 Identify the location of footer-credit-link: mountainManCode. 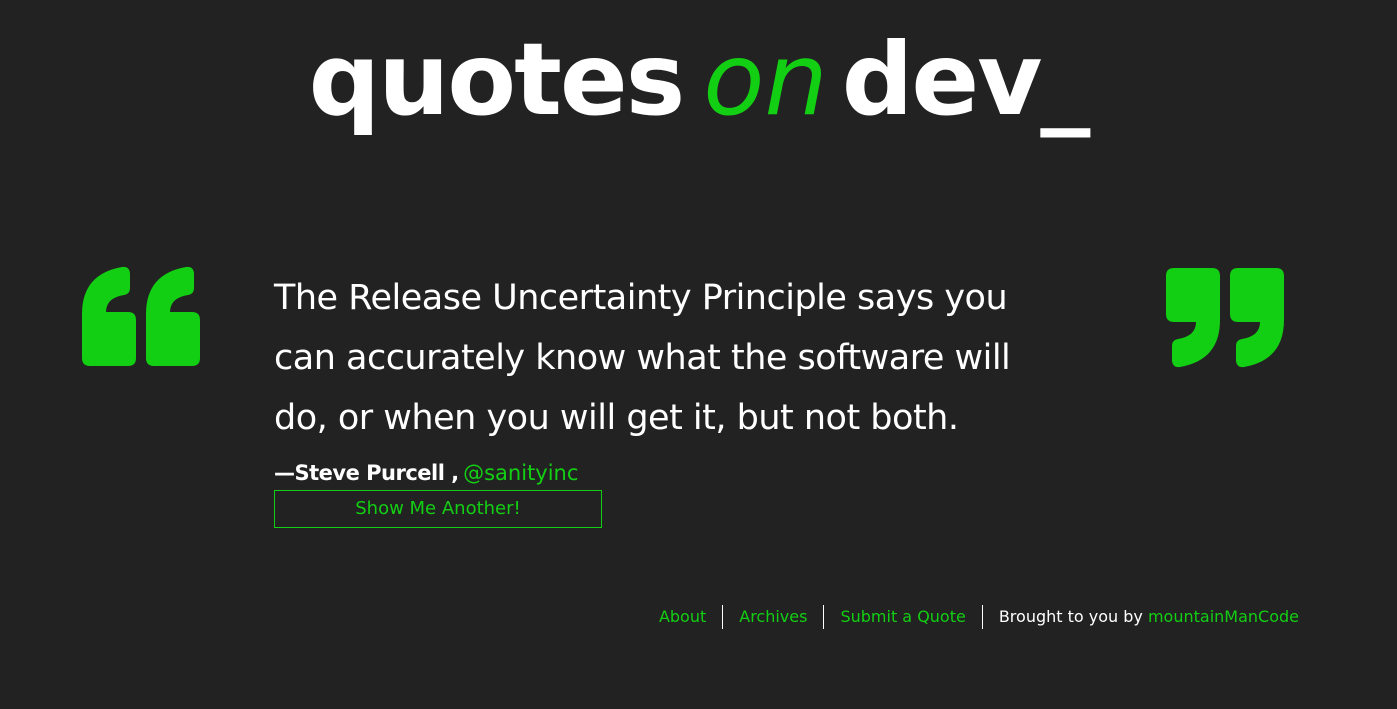
(1223, 616).